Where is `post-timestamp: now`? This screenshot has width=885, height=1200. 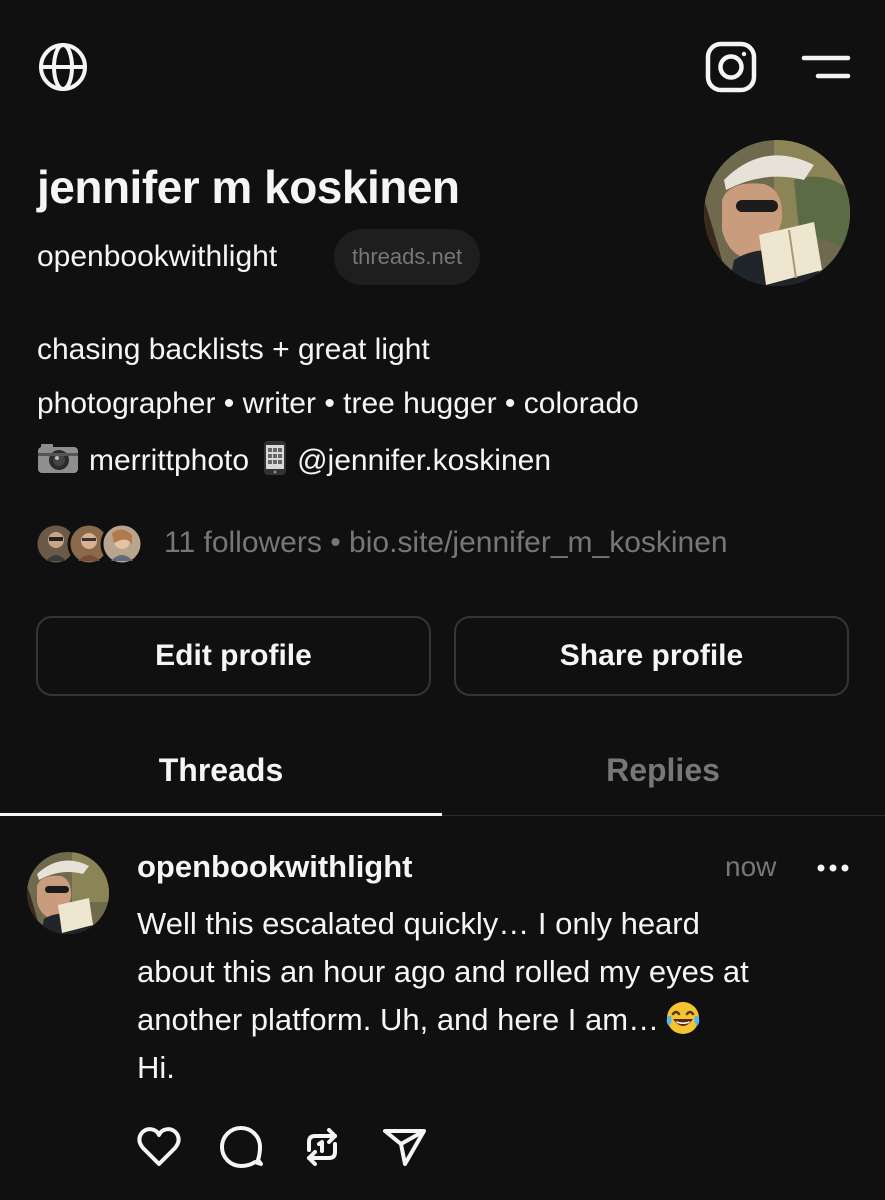 post-timestamp: now is located at coordinates (751, 866).